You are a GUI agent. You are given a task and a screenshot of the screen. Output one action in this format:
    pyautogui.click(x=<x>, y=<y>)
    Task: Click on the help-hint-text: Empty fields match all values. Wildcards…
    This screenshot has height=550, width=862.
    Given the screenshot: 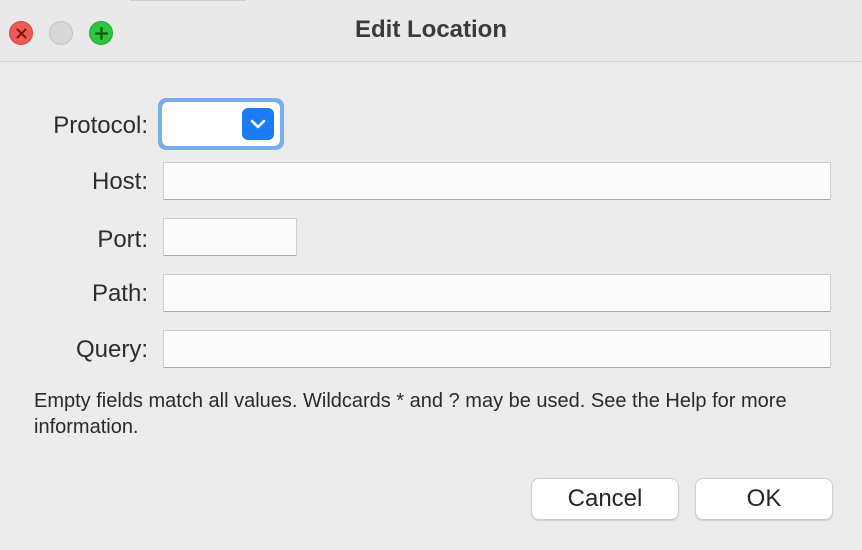 What is the action you would take?
    pyautogui.click(x=410, y=414)
    